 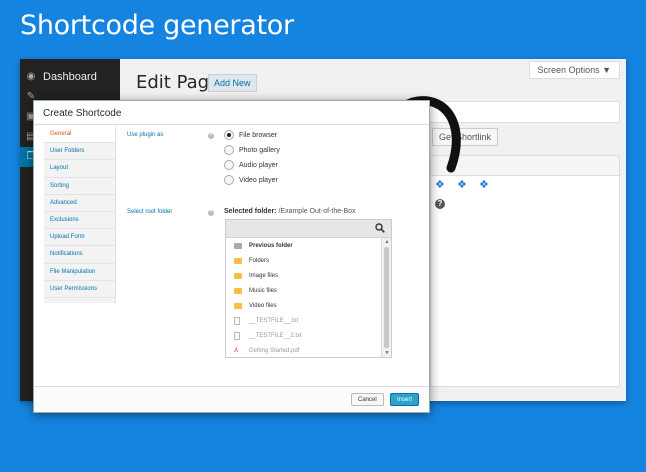 What do you see at coordinates (303, 275) in the screenshot?
I see `list-item: Image files` at bounding box center [303, 275].